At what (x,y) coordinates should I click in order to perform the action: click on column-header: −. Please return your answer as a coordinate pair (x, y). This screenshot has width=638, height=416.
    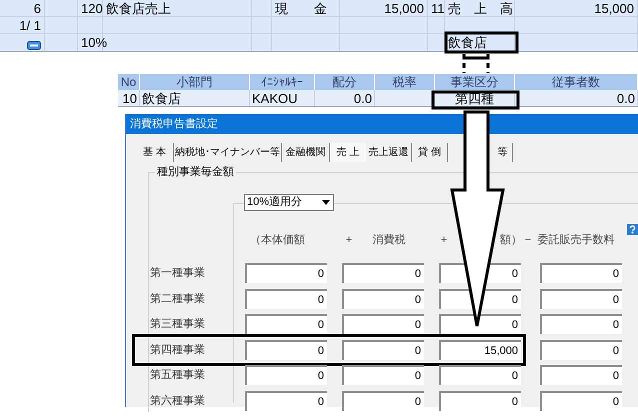
    Looking at the image, I should click on (528, 240).